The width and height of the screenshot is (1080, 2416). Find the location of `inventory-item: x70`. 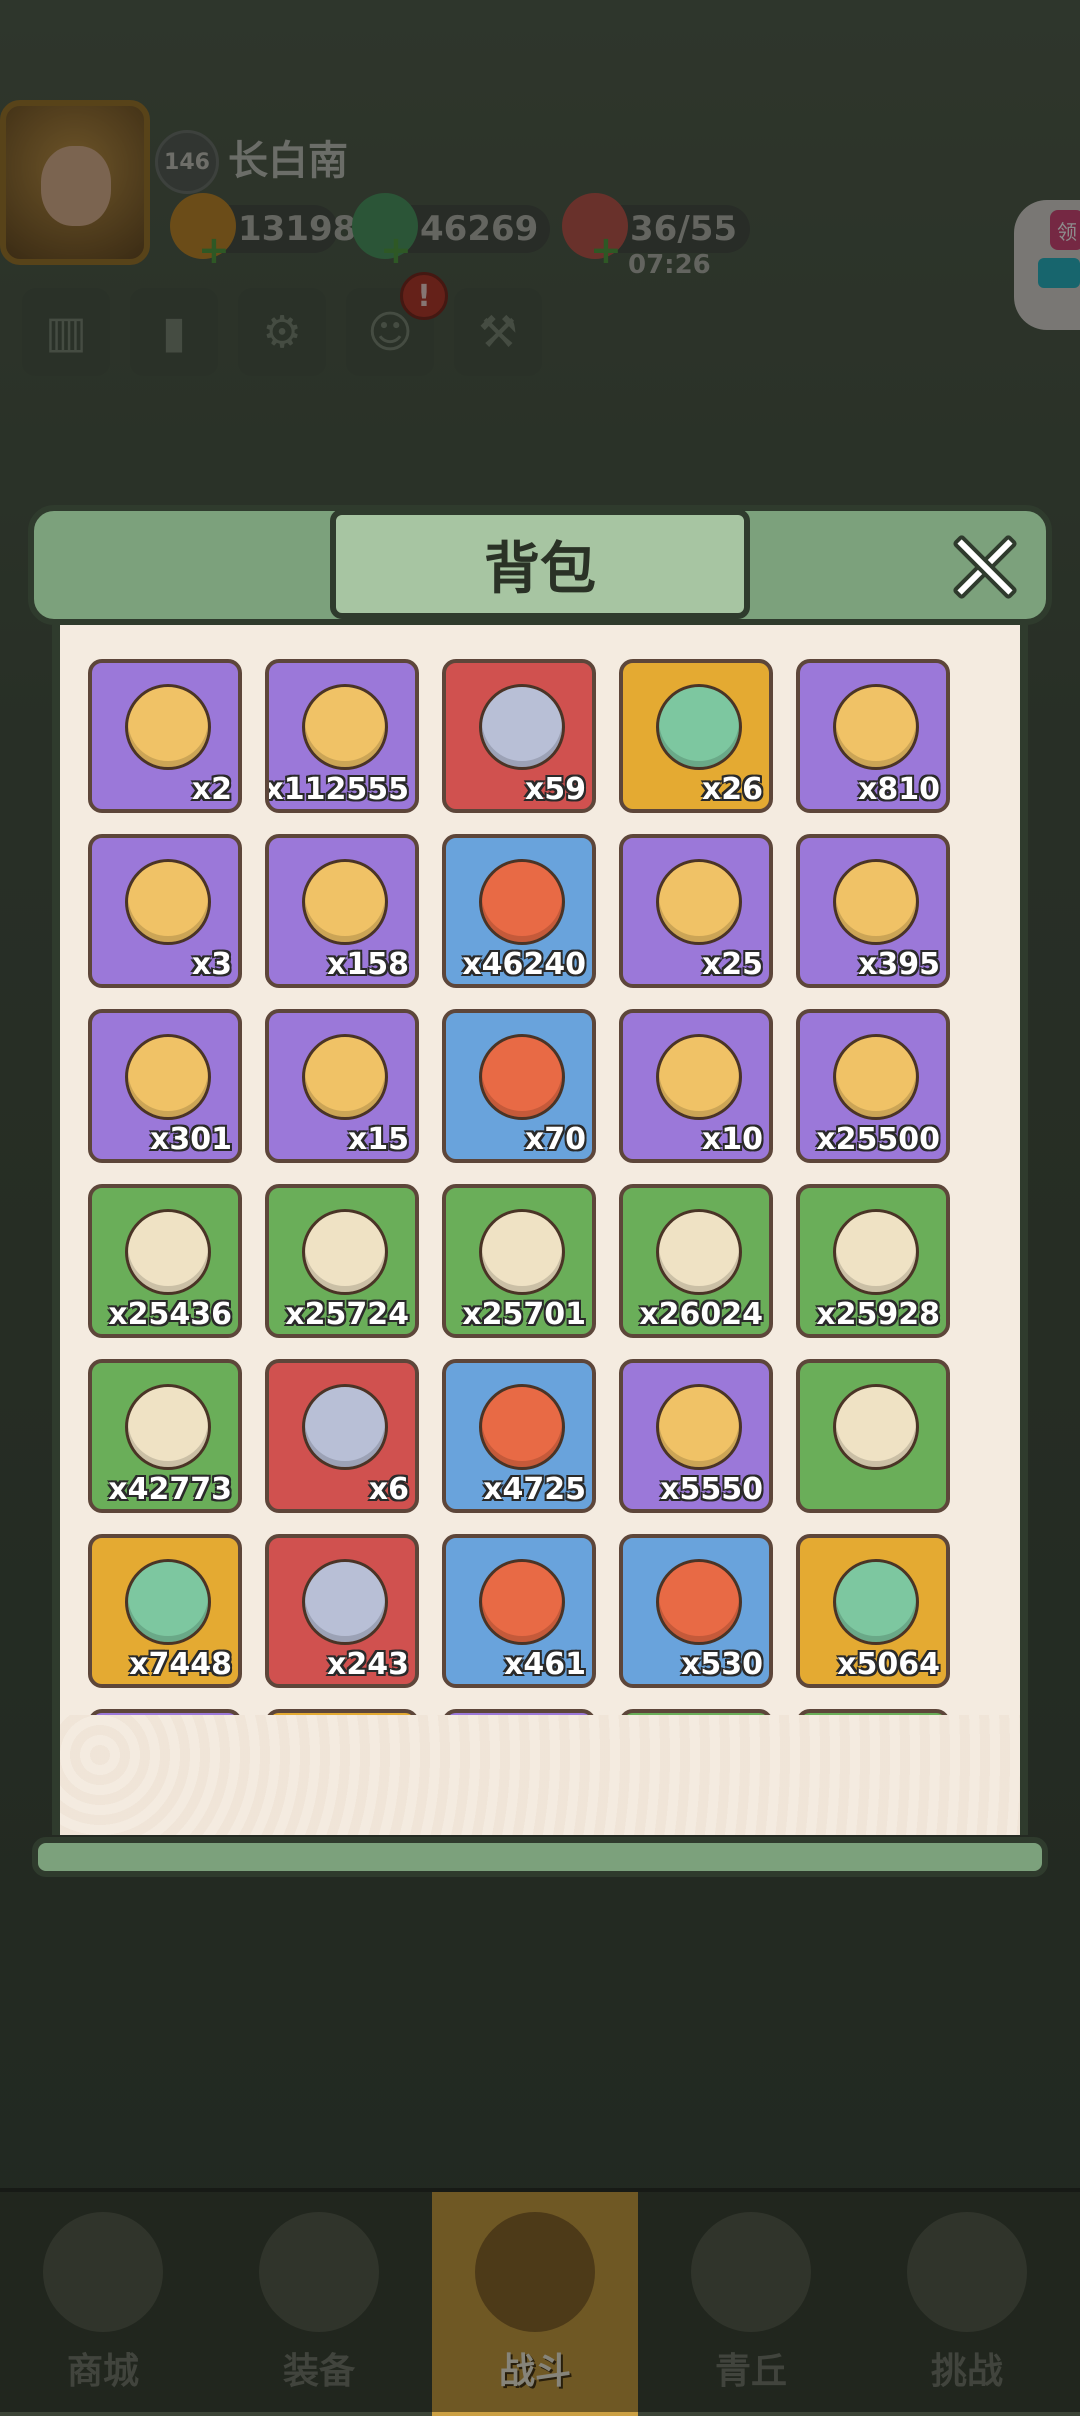

inventory-item: x70 is located at coordinates (519, 1086).